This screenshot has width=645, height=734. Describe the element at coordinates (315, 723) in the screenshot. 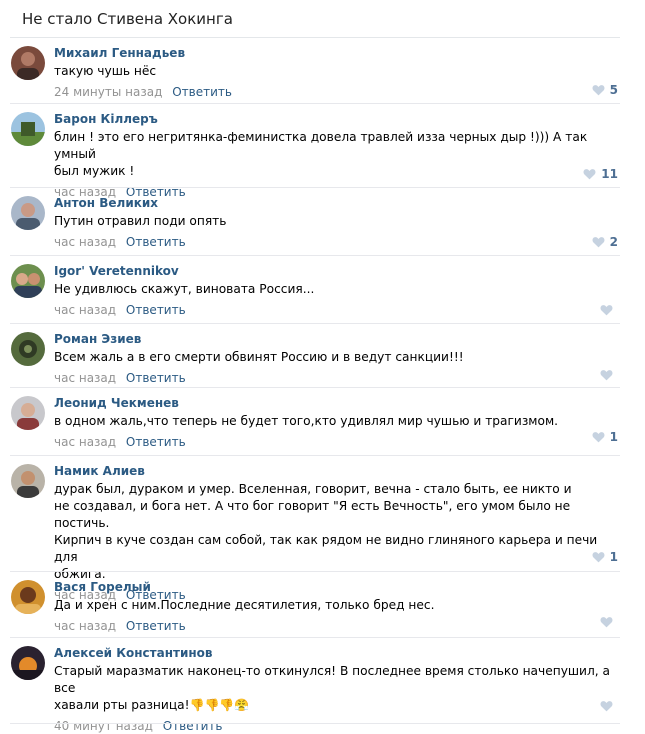

I see `comment-divider` at that location.